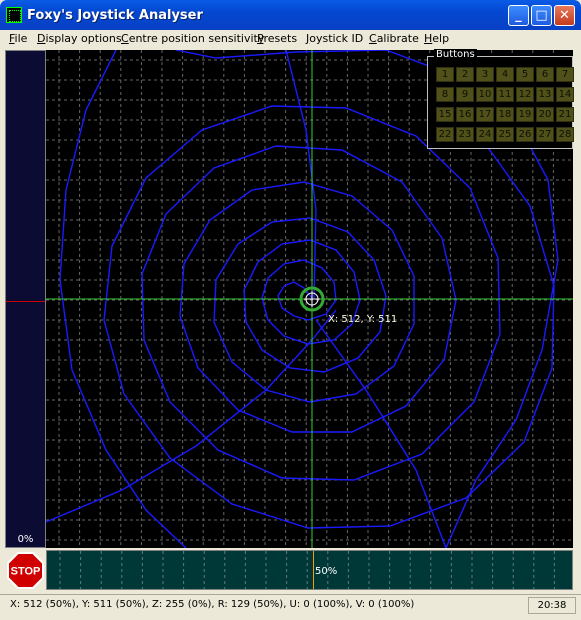  I want to click on joystick-button: 12, so click(525, 94).